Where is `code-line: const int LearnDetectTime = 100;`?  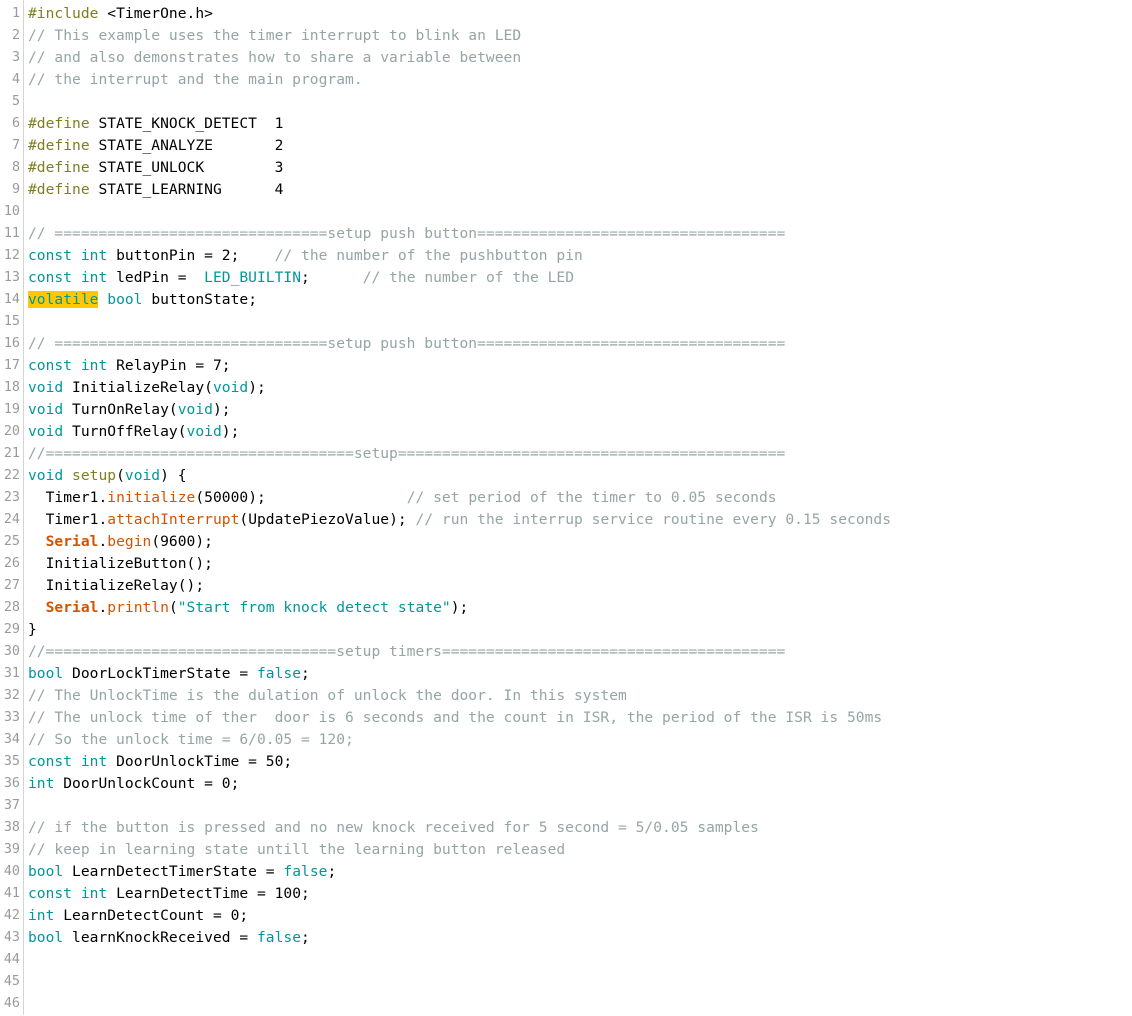
code-line: const int LearnDetectTime = 100; is located at coordinates (580, 894).